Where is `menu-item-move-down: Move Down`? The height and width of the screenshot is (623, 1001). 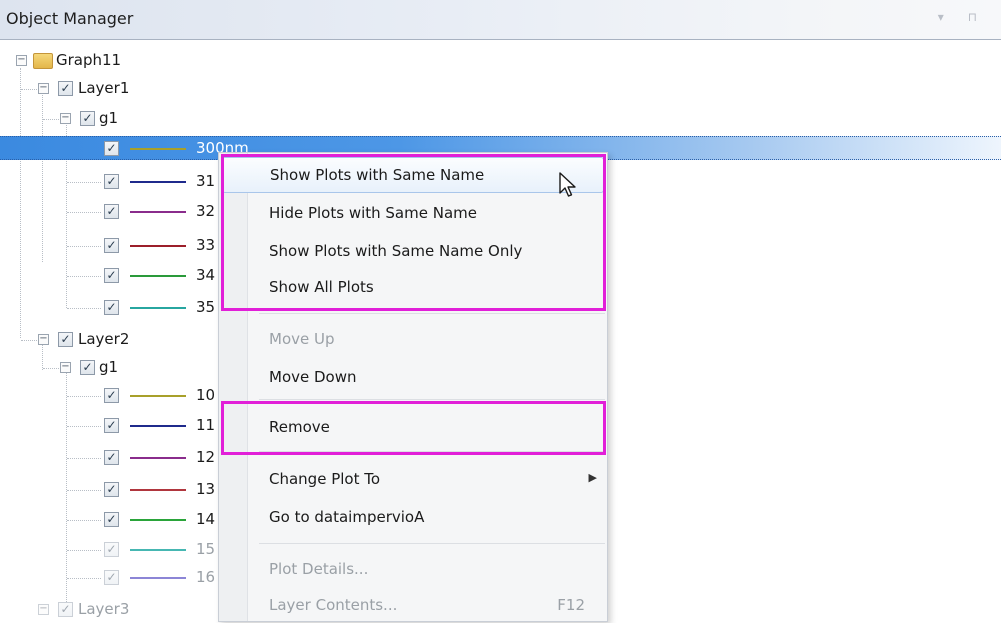 menu-item-move-down: Move Down is located at coordinates (413, 377).